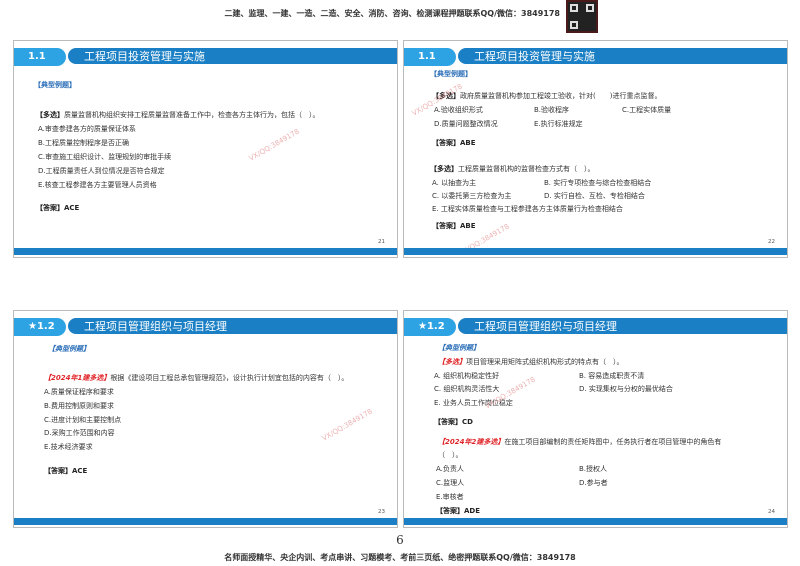 The image size is (800, 566). What do you see at coordinates (467, 389) in the screenshot?
I see `option: C. 组织机构灵活性大` at bounding box center [467, 389].